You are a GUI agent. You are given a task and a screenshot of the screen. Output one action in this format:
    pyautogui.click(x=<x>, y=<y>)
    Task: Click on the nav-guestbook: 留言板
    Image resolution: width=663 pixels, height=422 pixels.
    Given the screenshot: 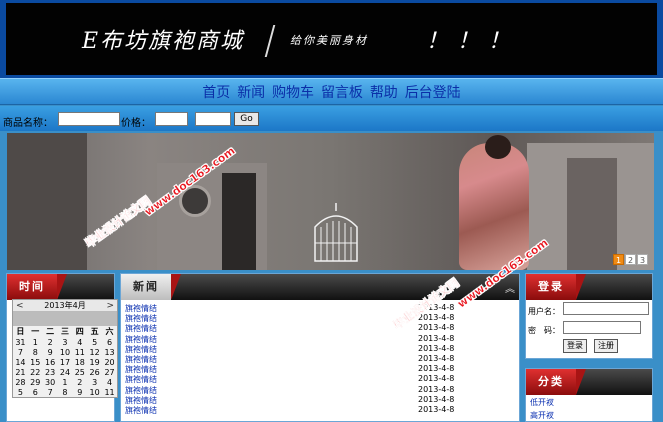 What is the action you would take?
    pyautogui.click(x=342, y=92)
    